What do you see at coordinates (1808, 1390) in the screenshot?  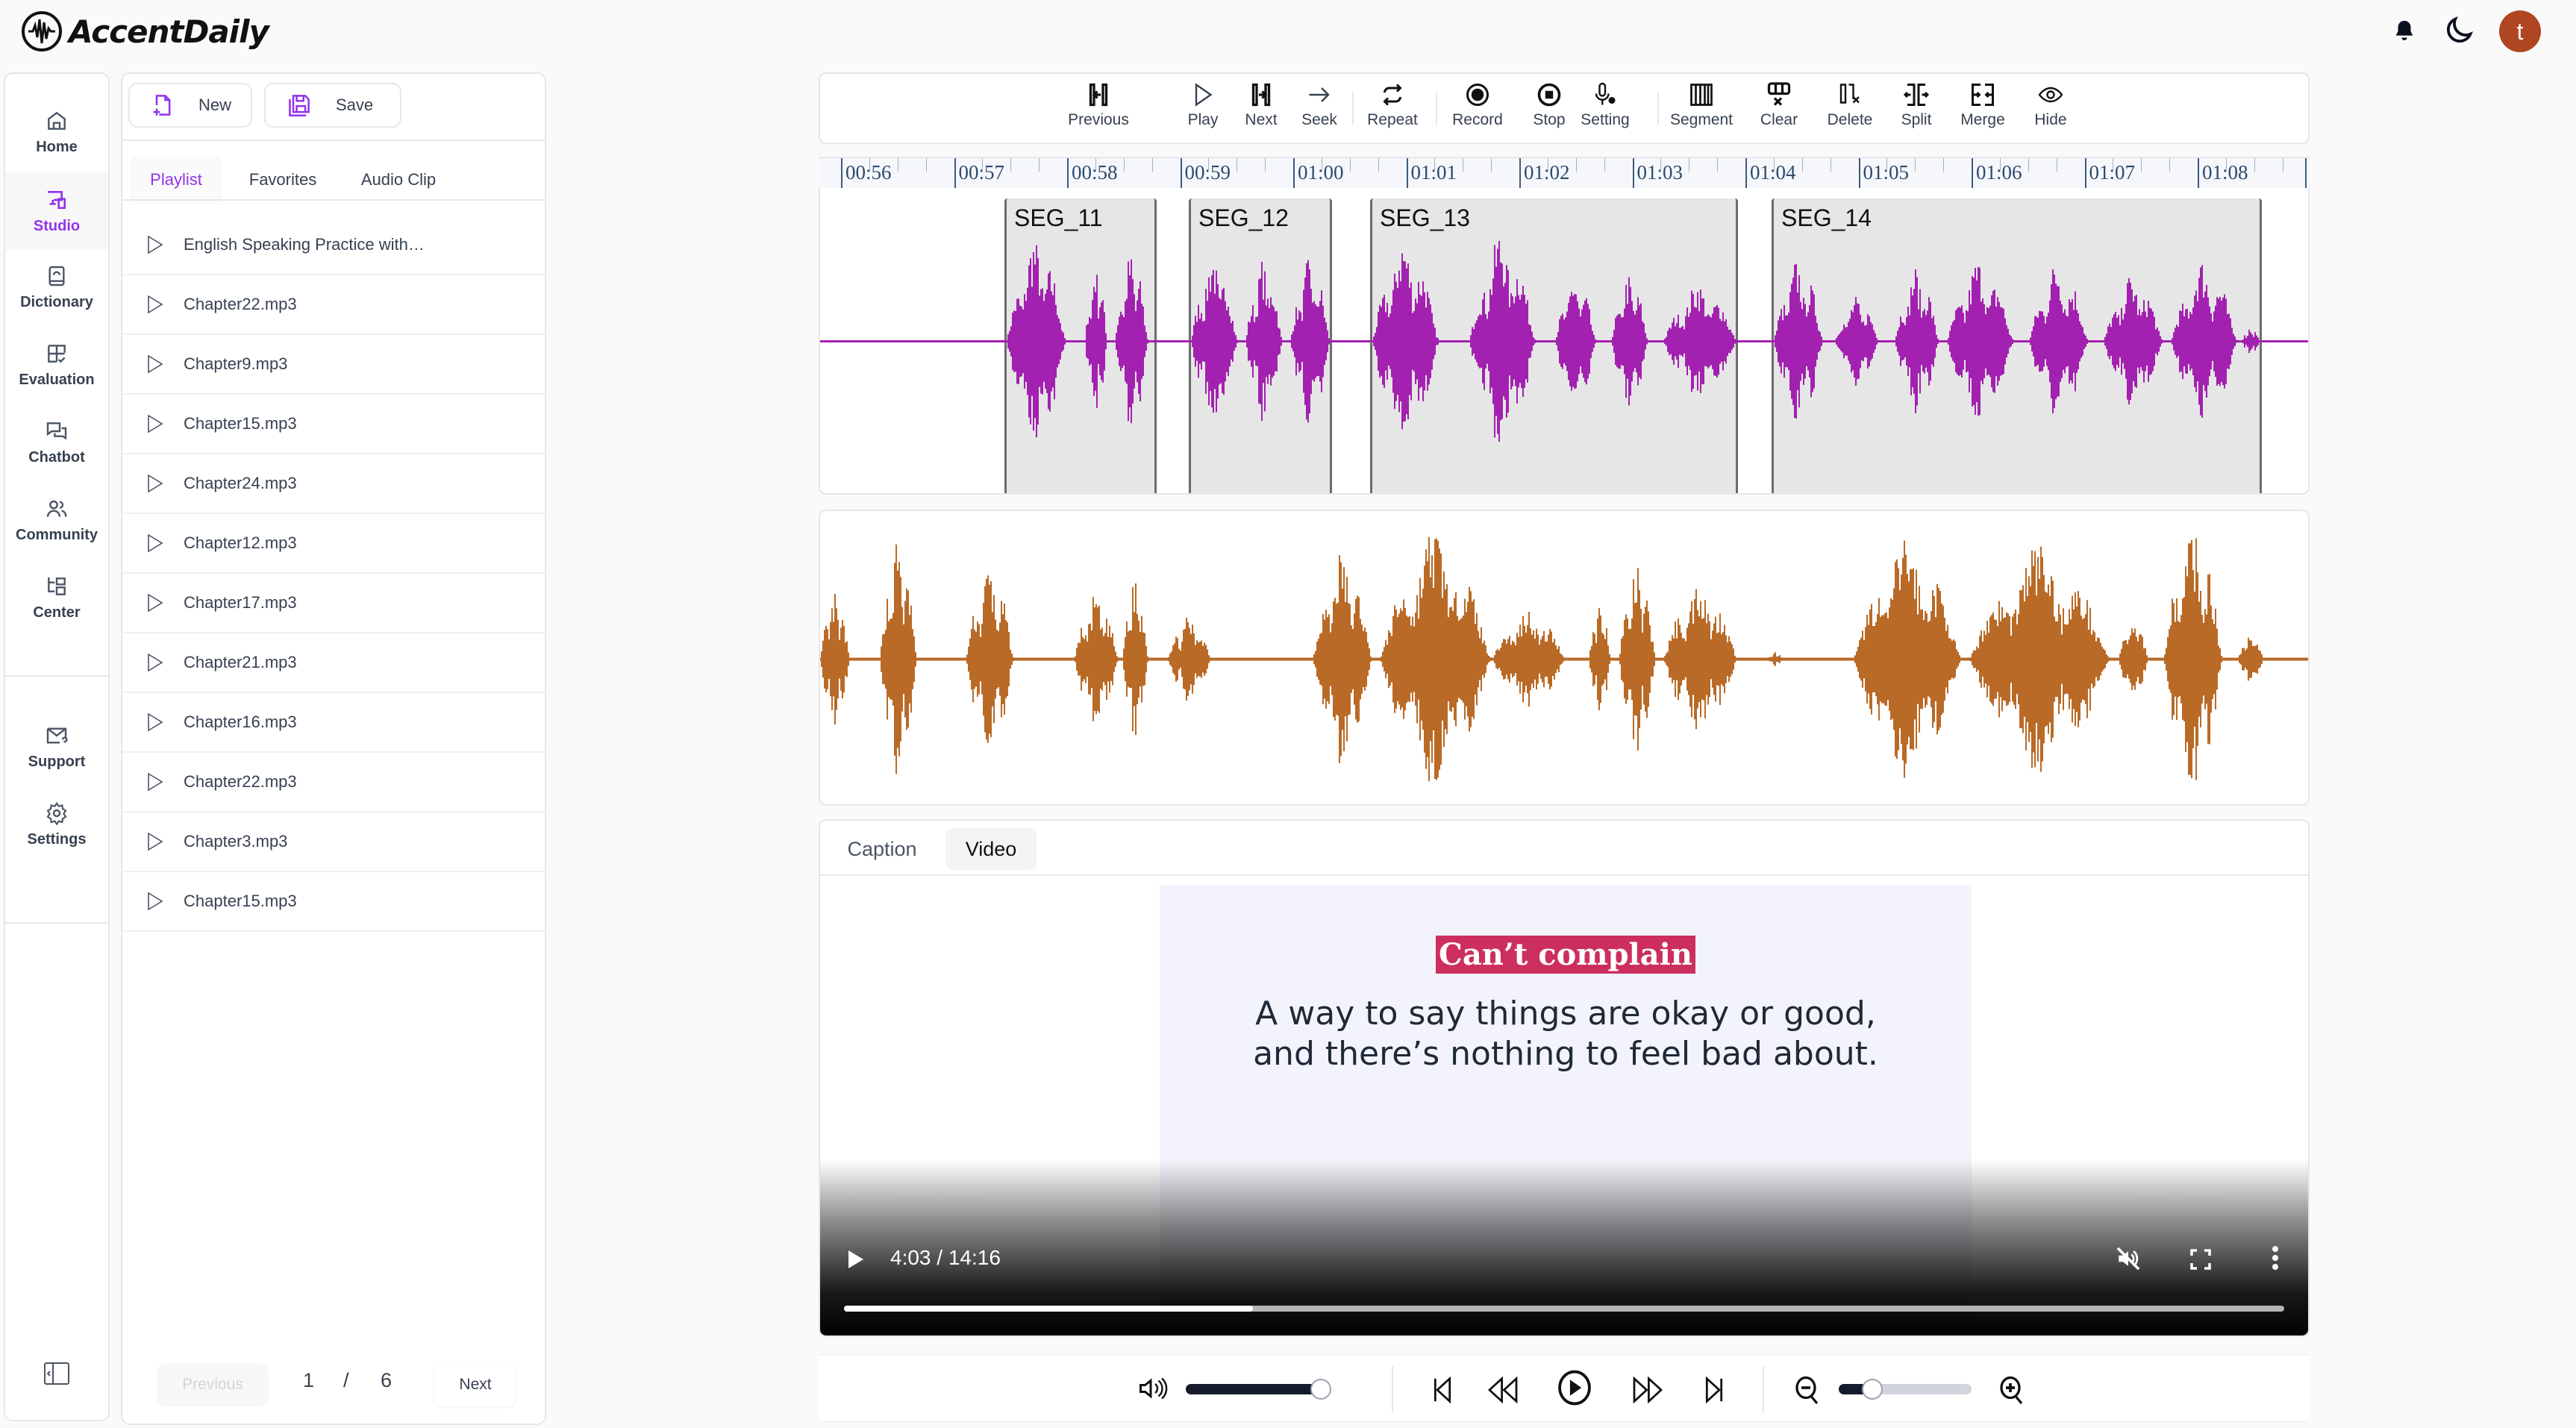 I see `zoom-out-button` at bounding box center [1808, 1390].